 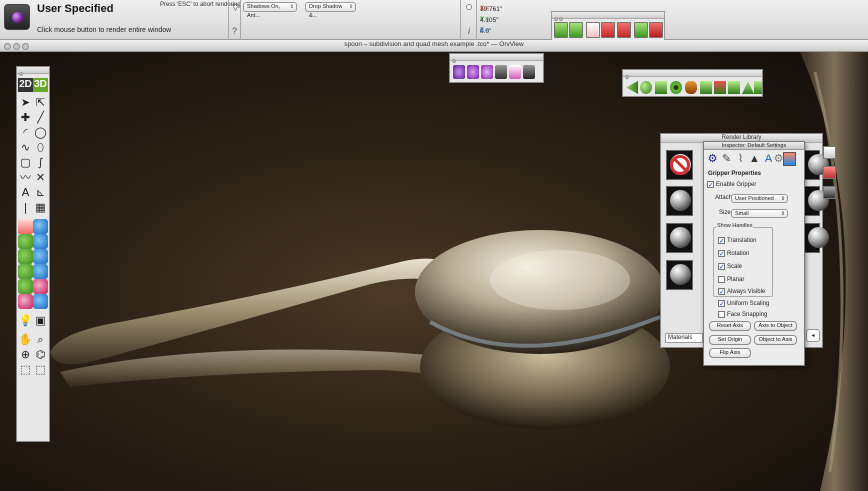 I want to click on mode-3d-button: 3D, so click(x=40, y=85).